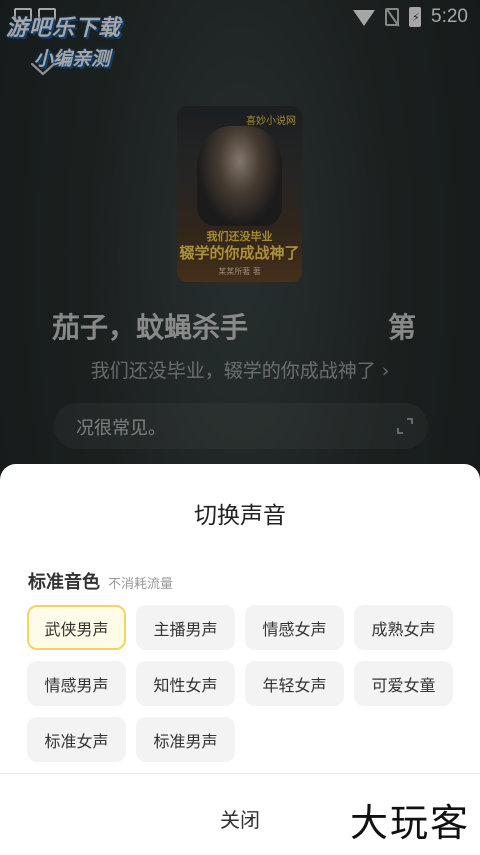  What do you see at coordinates (403, 627) in the screenshot?
I see `voice-option: 成熟女声` at bounding box center [403, 627].